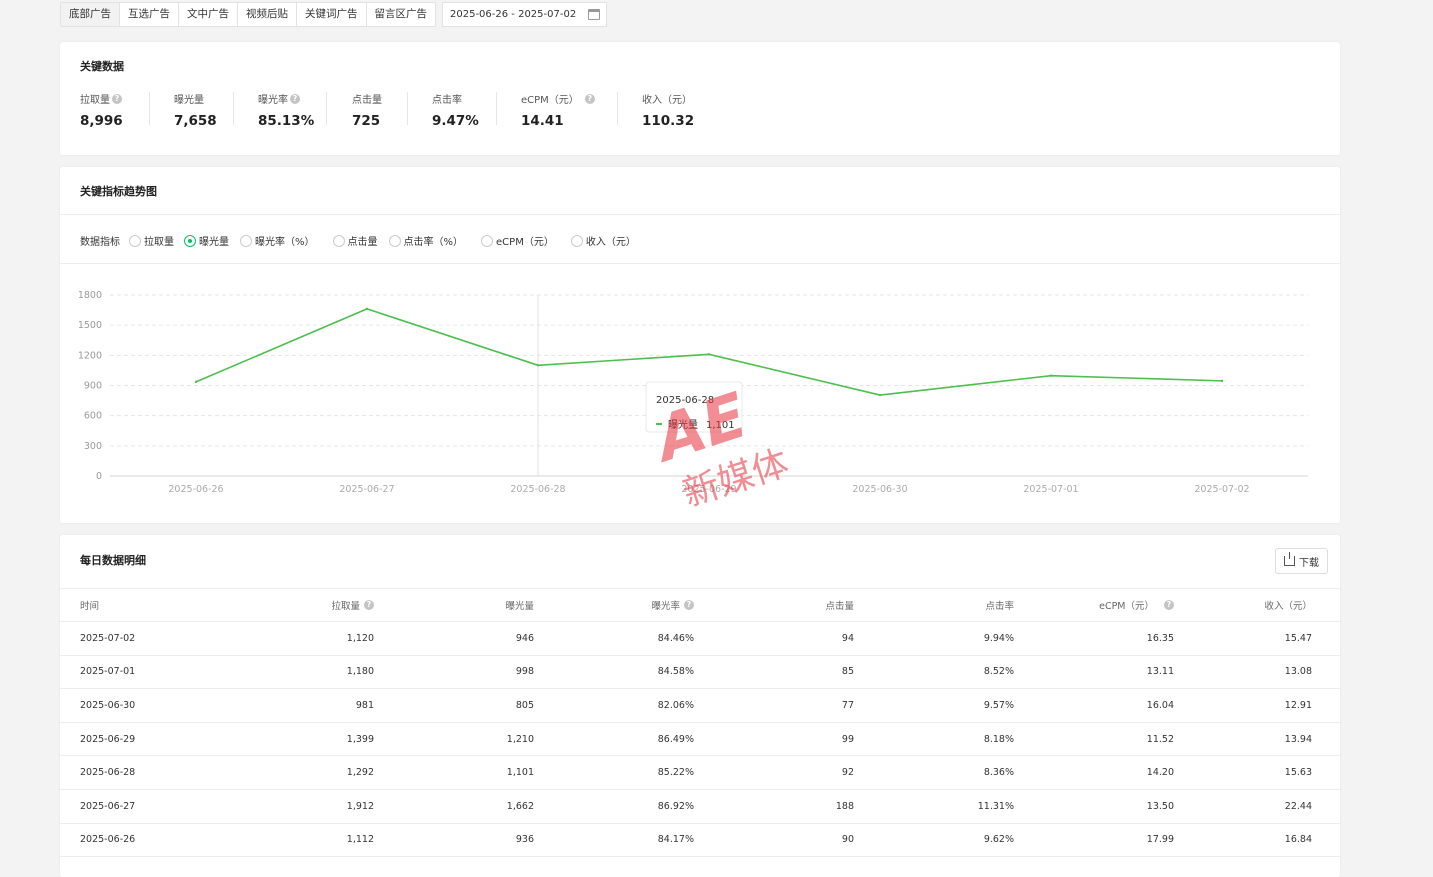 The height and width of the screenshot is (877, 1433). I want to click on table-header: 时间 拉取量? 曝光量 曝光率? 点击量 点击率 eCPM（元）? 收入（元）, so click(700, 605).